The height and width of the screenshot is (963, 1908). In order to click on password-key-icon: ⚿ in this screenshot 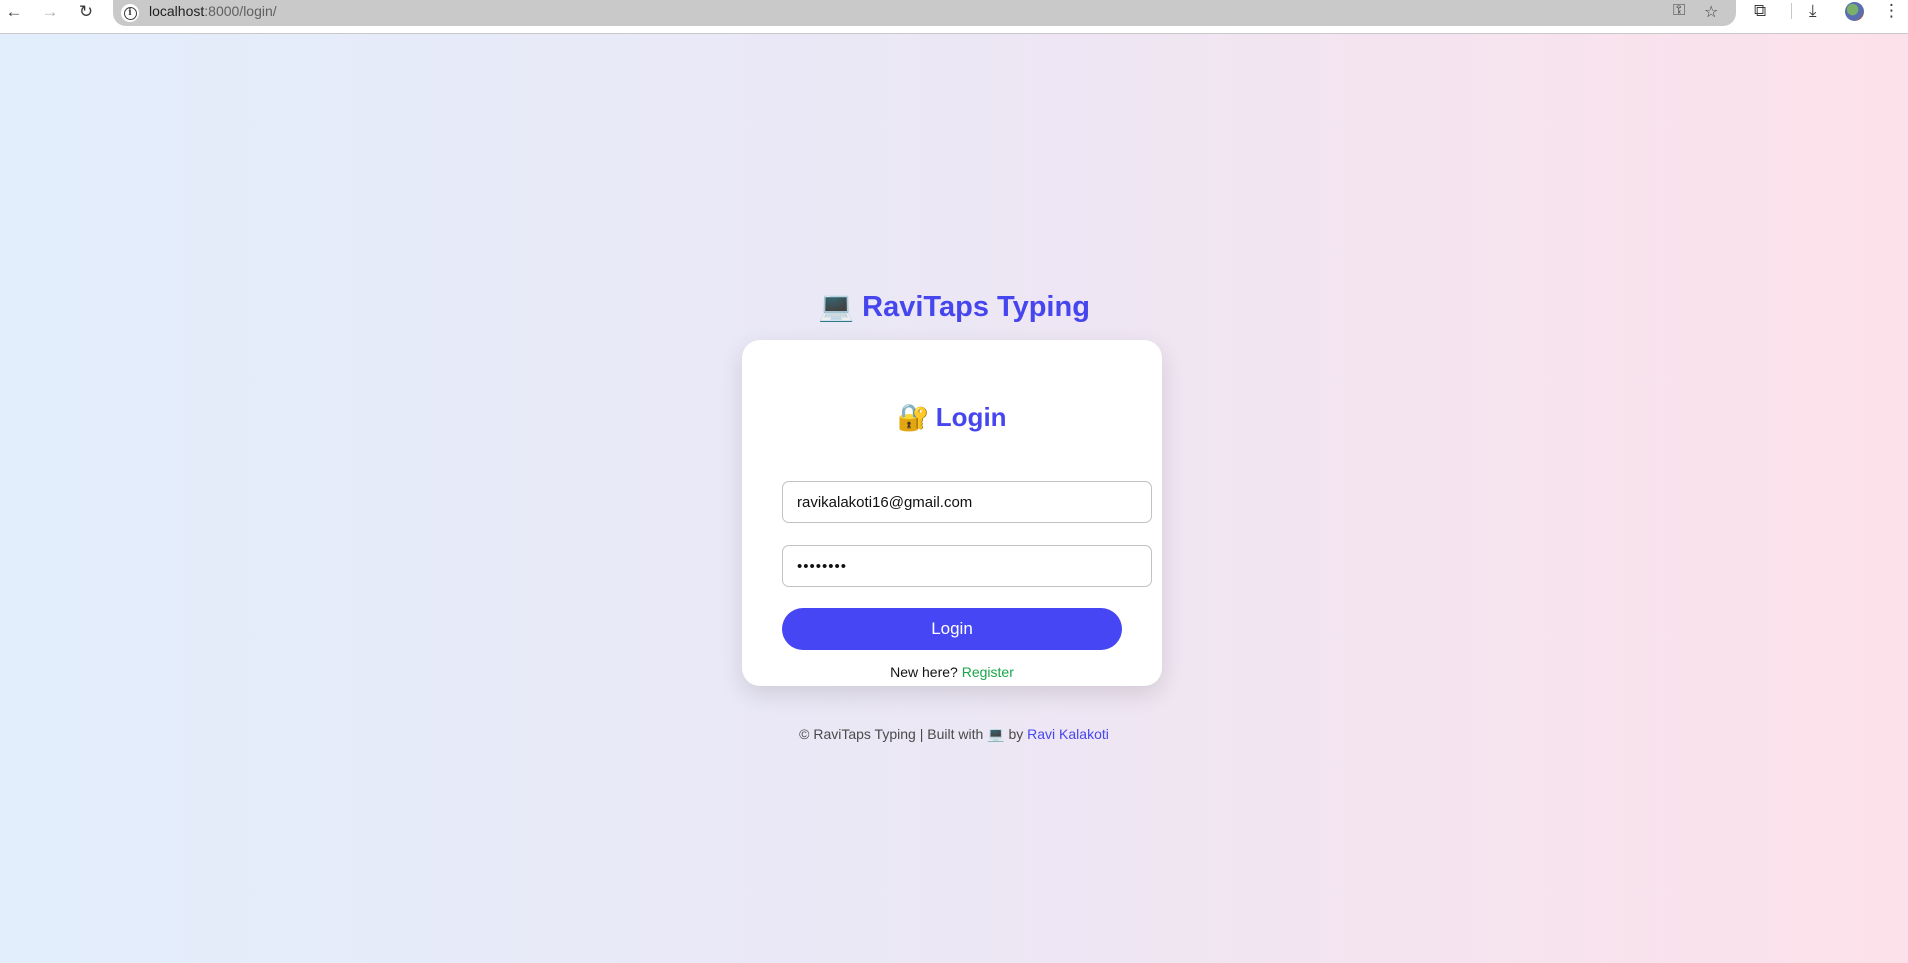, I will do `click(1679, 11)`.